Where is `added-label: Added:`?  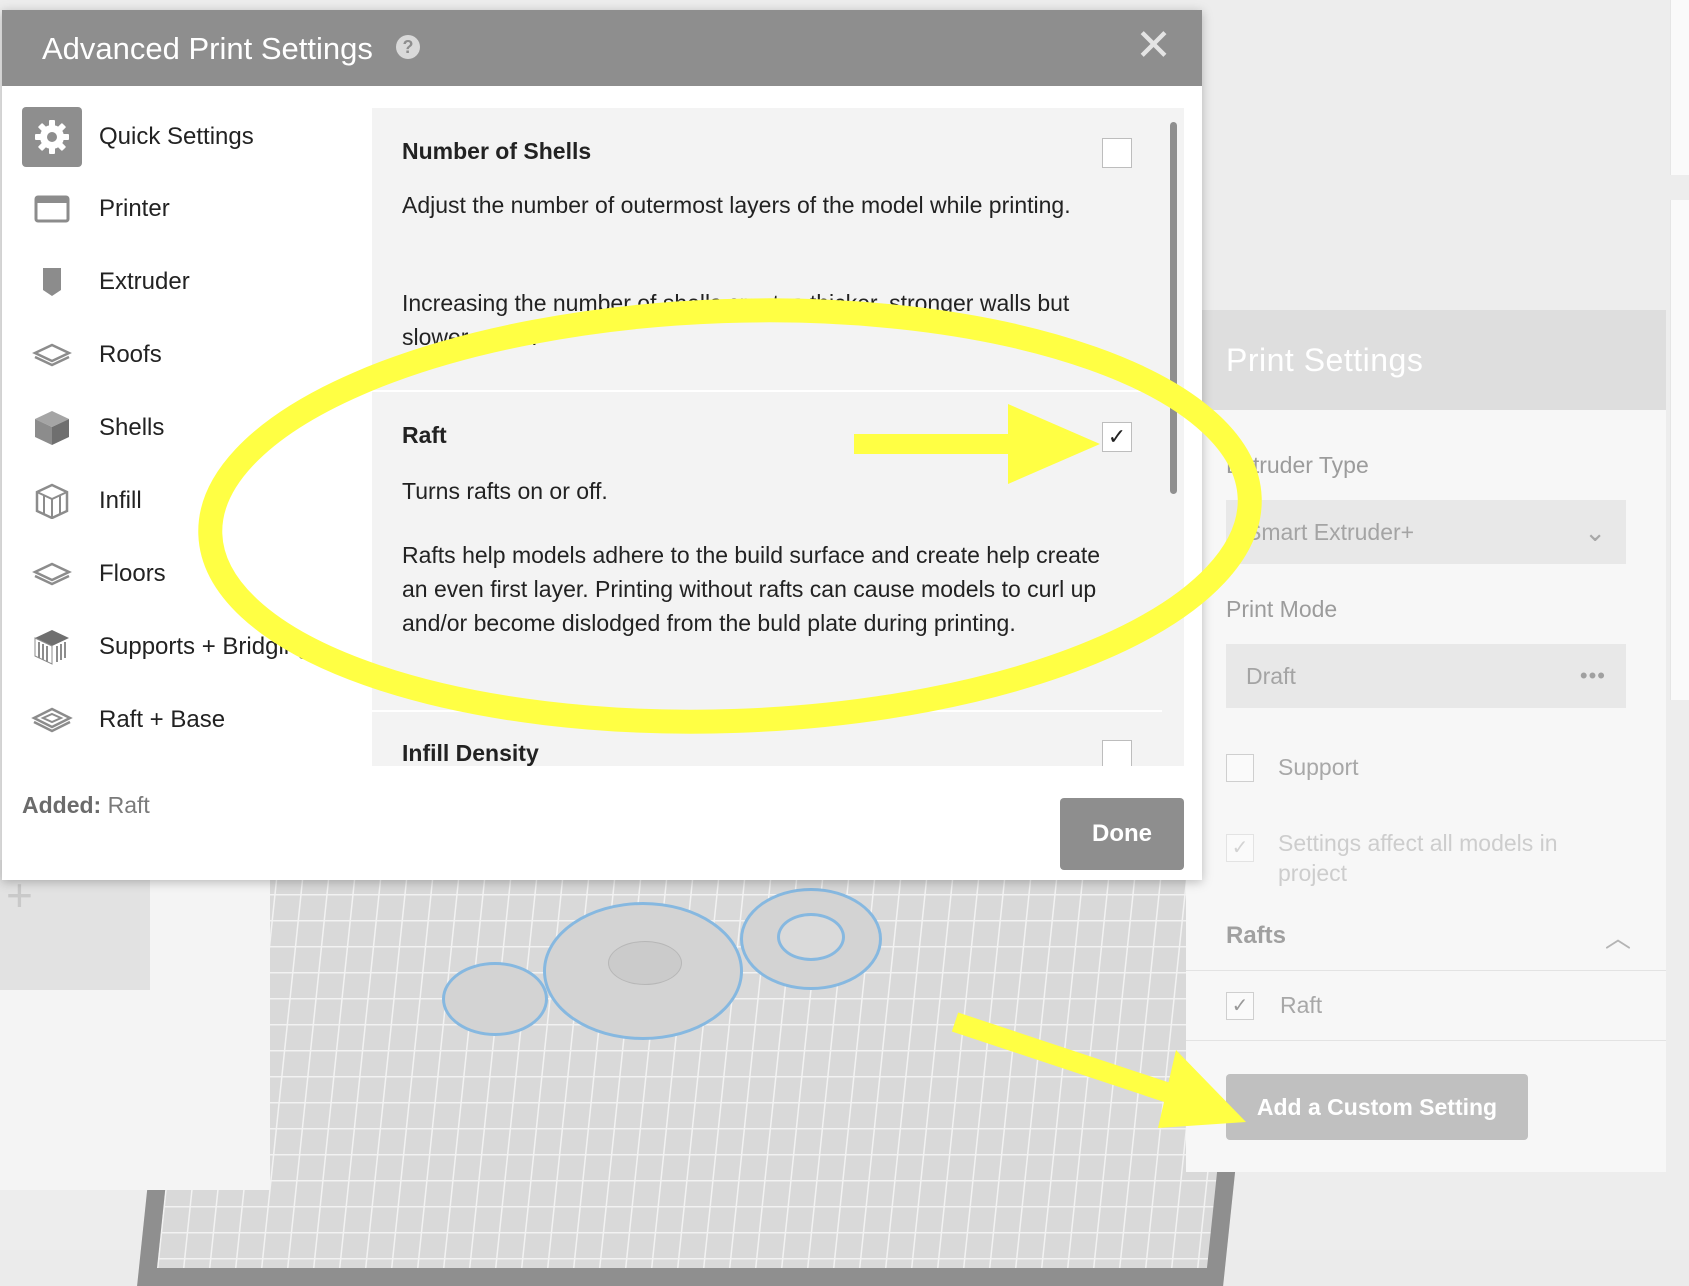 added-label: Added: is located at coordinates (62, 805).